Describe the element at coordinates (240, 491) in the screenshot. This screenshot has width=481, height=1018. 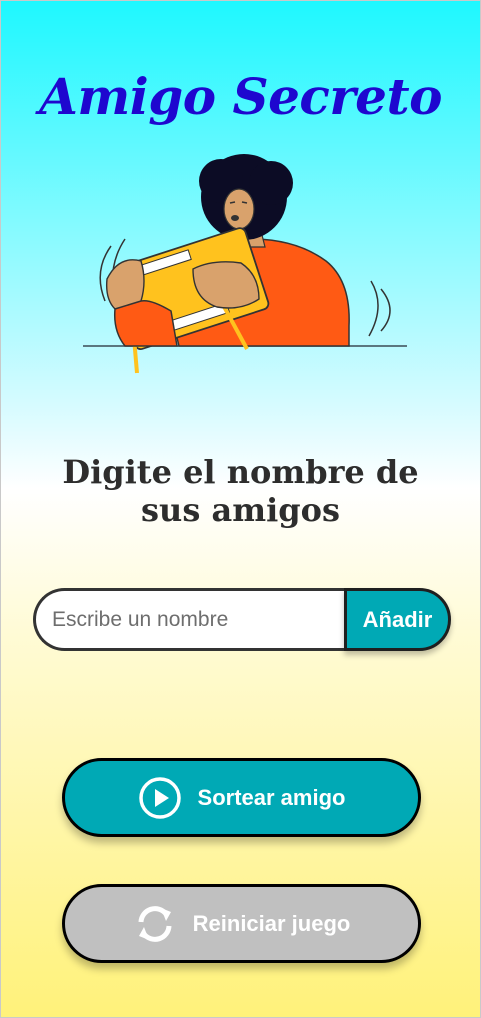
I see `instructions-heading: Digite el nombre de sus amigos` at that location.